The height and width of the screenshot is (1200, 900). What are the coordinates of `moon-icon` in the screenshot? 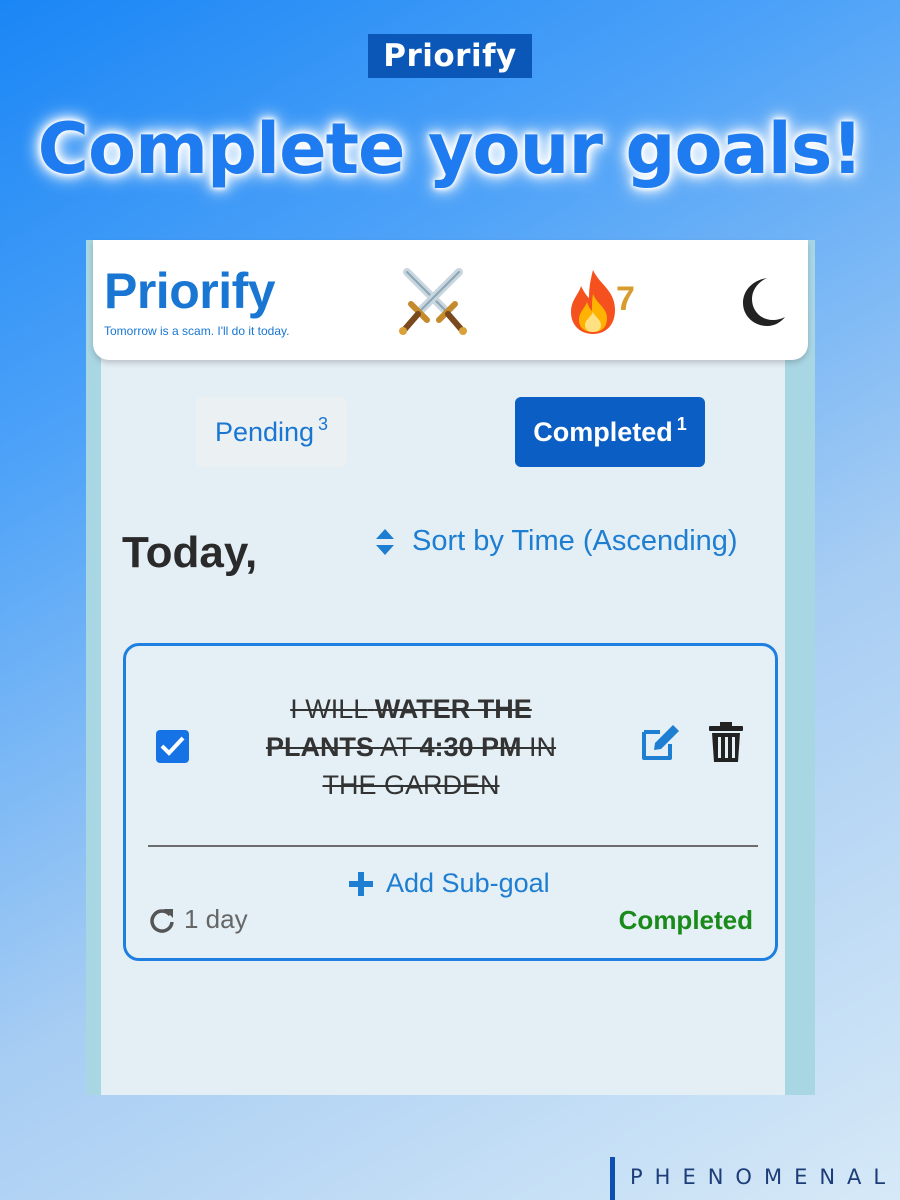 It's located at (762, 301).